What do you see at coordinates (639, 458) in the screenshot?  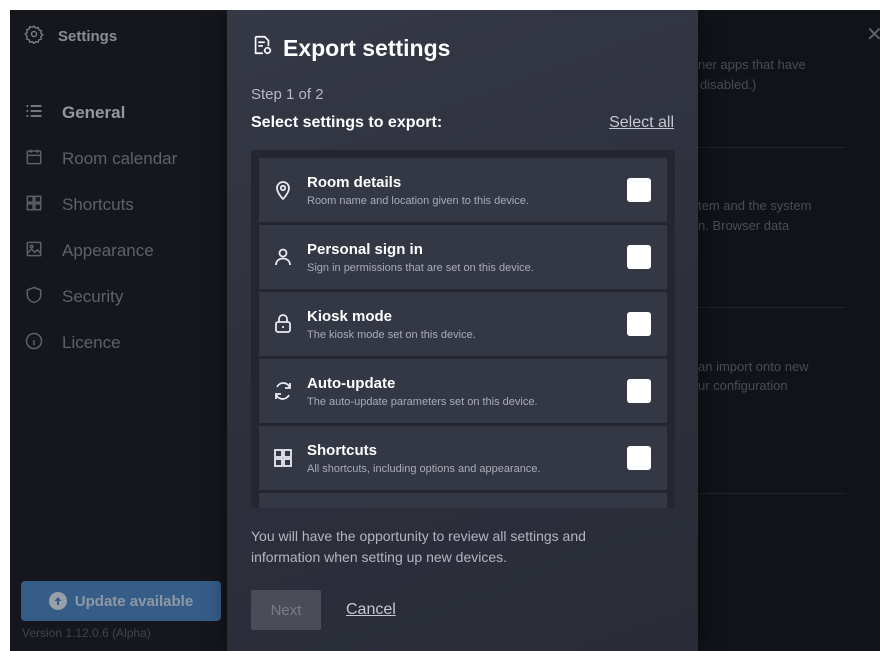 I see `shortcuts-checkbox` at bounding box center [639, 458].